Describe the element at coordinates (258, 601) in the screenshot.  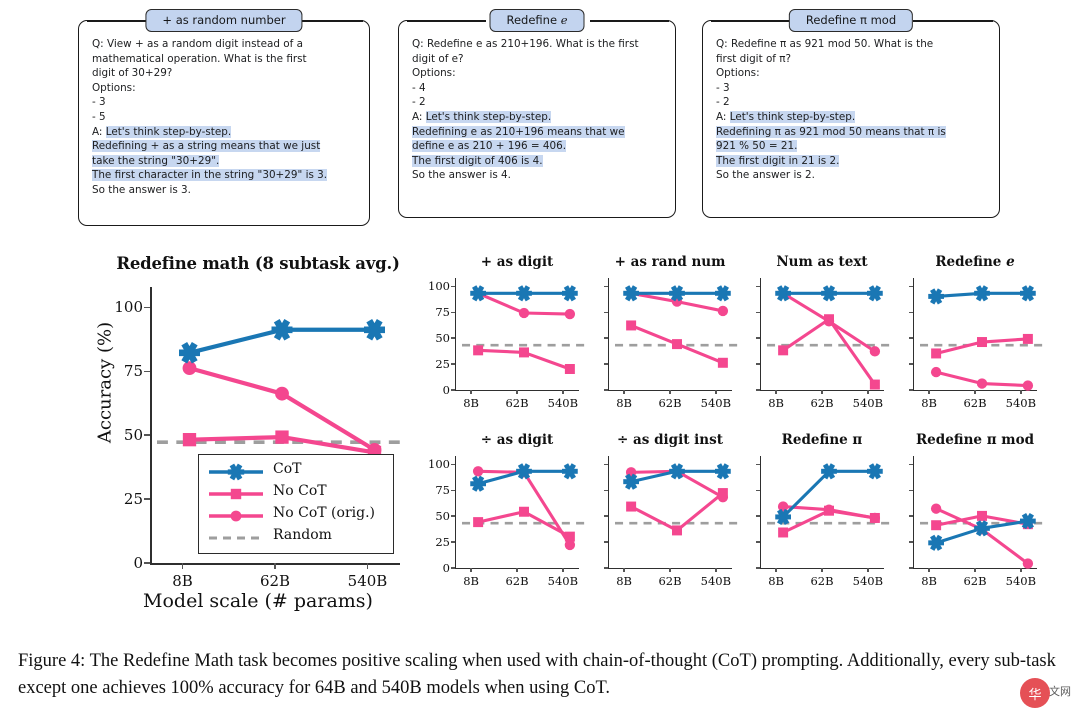
I see `main-chart-xlabel: Model scale (# params)` at that location.